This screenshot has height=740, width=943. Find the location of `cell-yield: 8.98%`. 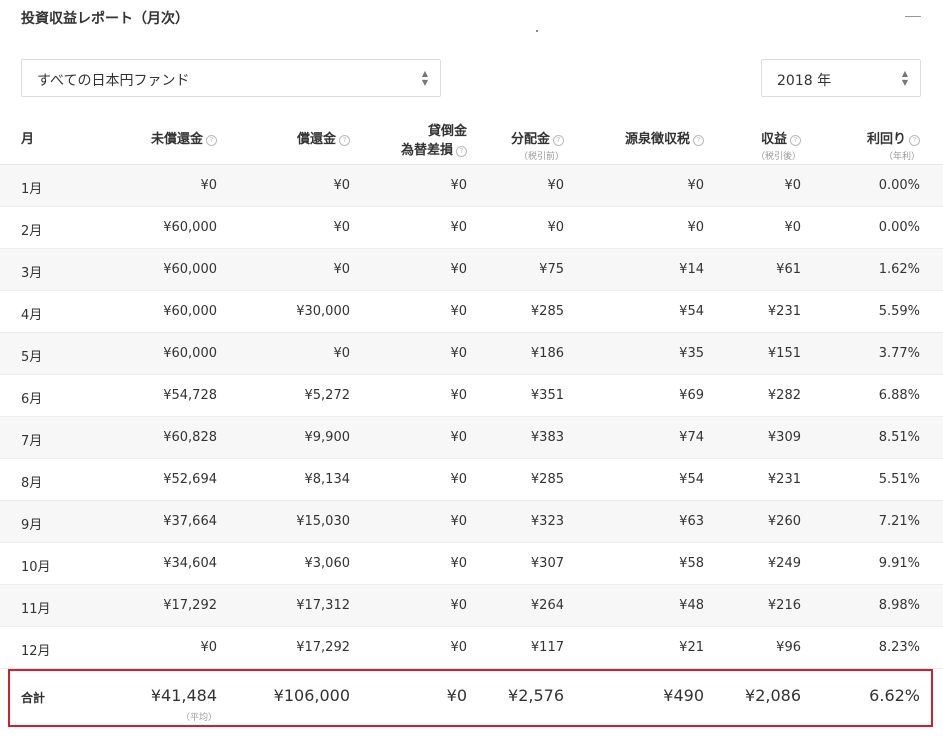

cell-yield: 8.98% is located at coordinates (899, 605).